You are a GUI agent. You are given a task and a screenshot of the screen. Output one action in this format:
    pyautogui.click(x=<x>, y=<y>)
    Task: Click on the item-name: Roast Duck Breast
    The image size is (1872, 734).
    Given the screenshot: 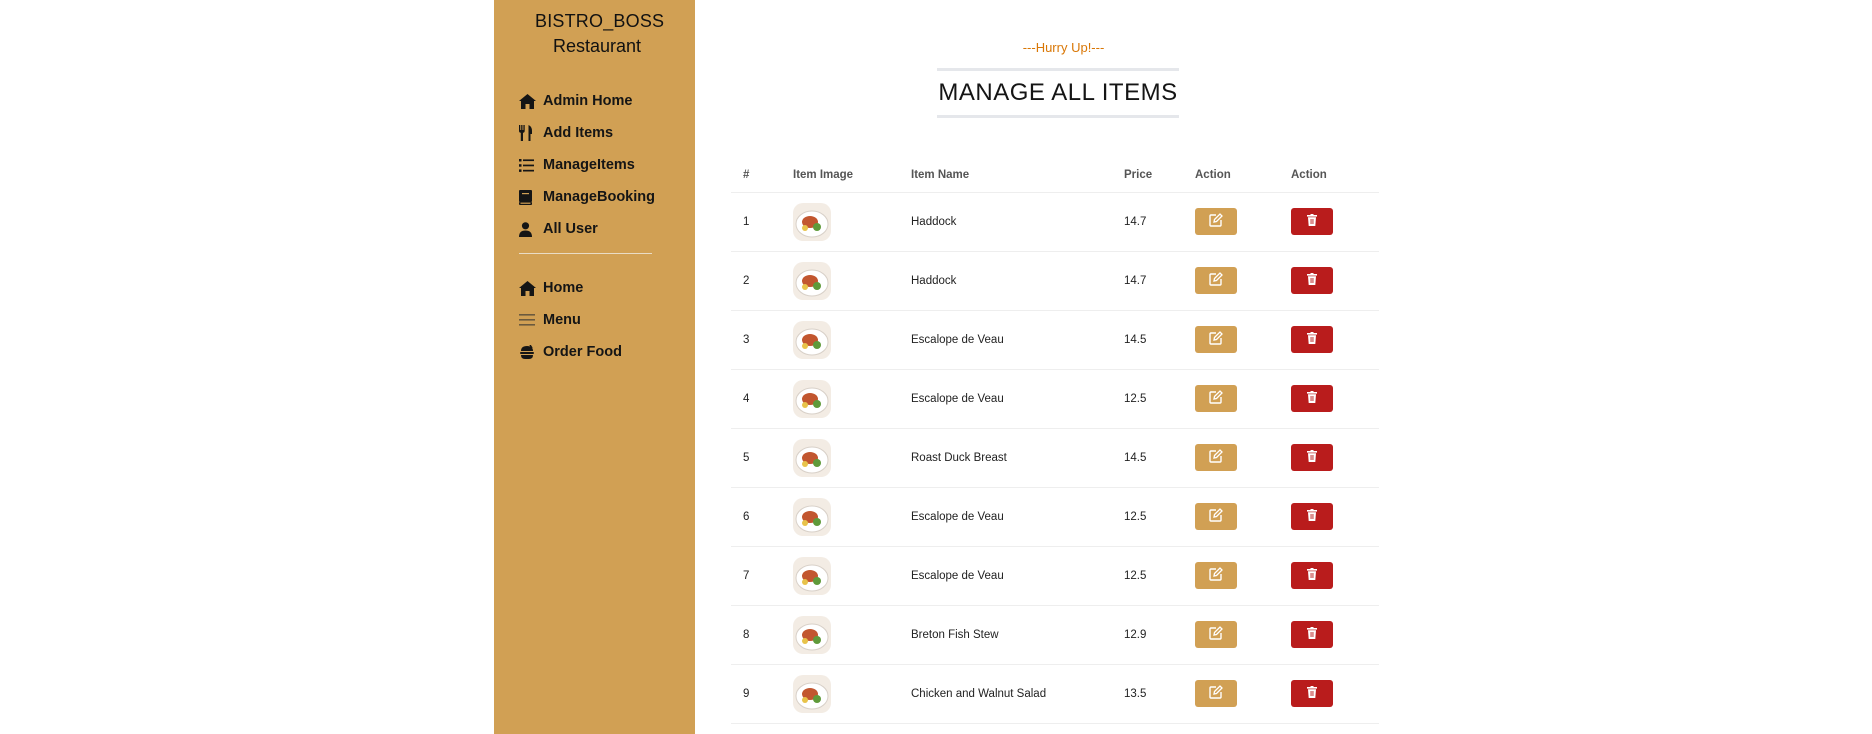 What is the action you would take?
    pyautogui.click(x=1017, y=458)
    